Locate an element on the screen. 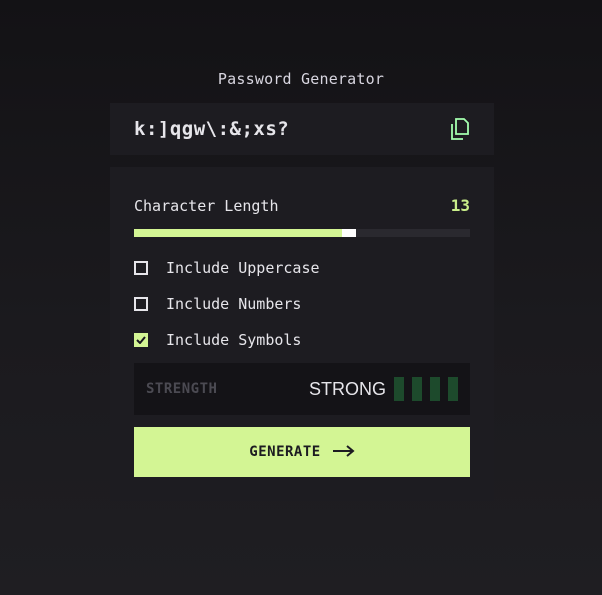 This screenshot has height=595, width=602. symbols-checkbox is located at coordinates (141, 340).